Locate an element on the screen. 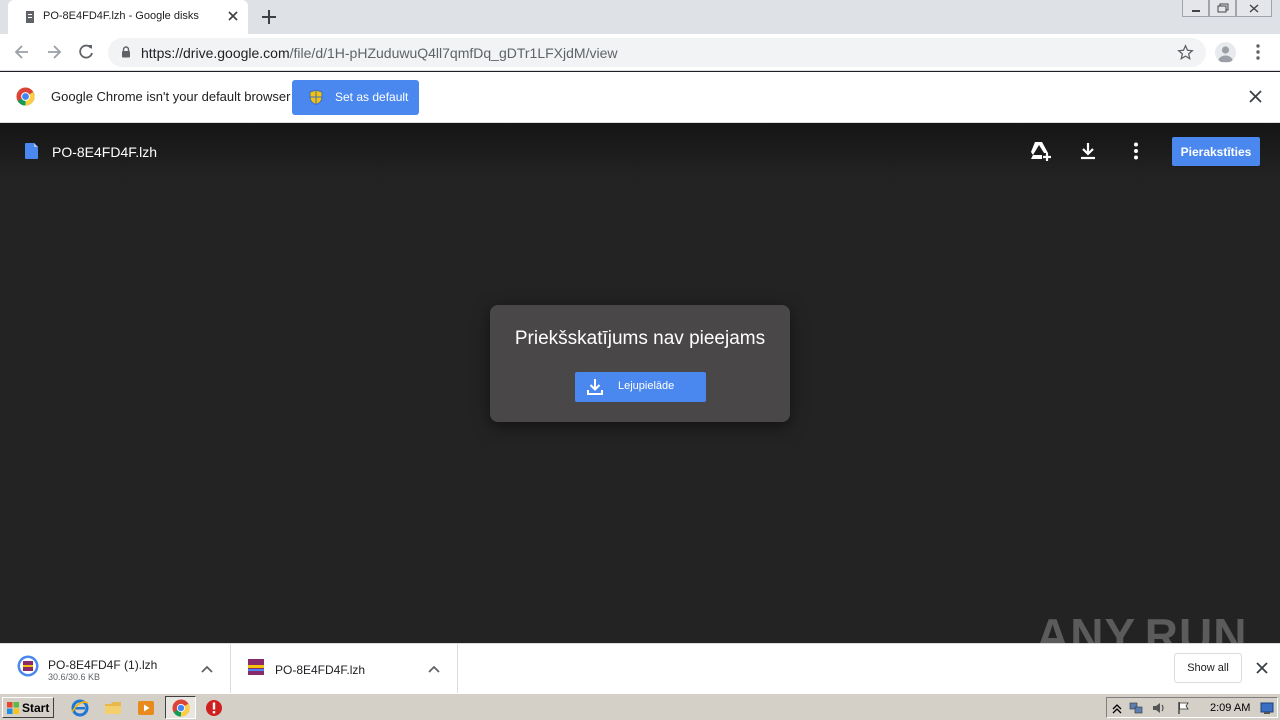 The width and height of the screenshot is (1280, 720). media-player-icon is located at coordinates (146, 708).